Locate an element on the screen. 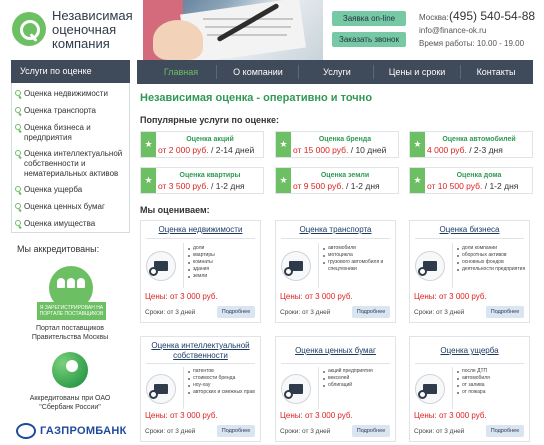  list-item: грузового автомобиля и спецтехники is located at coordinates (357, 266).